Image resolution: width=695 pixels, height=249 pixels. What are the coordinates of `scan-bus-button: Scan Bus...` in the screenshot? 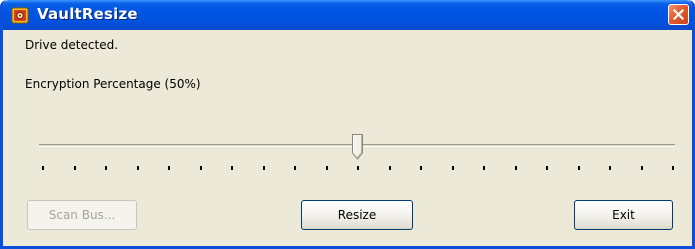 It's located at (82, 215).